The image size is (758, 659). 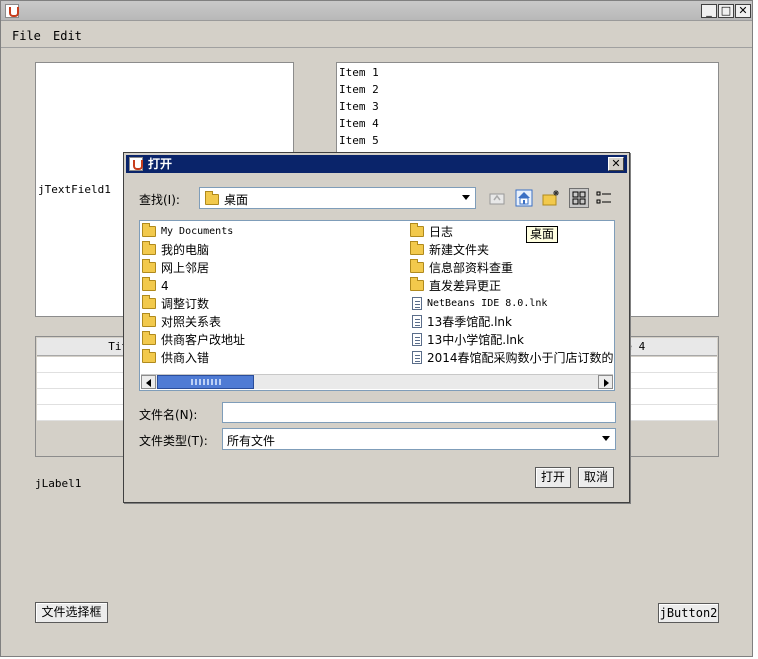 I want to click on horizontal-scrollbar, so click(x=377, y=381).